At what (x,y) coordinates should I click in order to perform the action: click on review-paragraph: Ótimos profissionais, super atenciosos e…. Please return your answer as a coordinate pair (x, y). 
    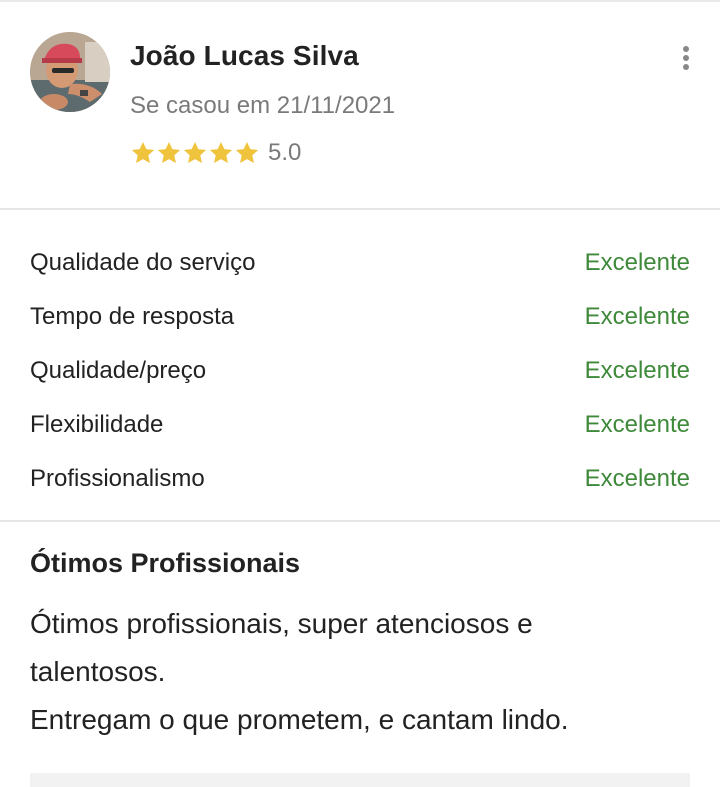
    Looking at the image, I should click on (281, 647).